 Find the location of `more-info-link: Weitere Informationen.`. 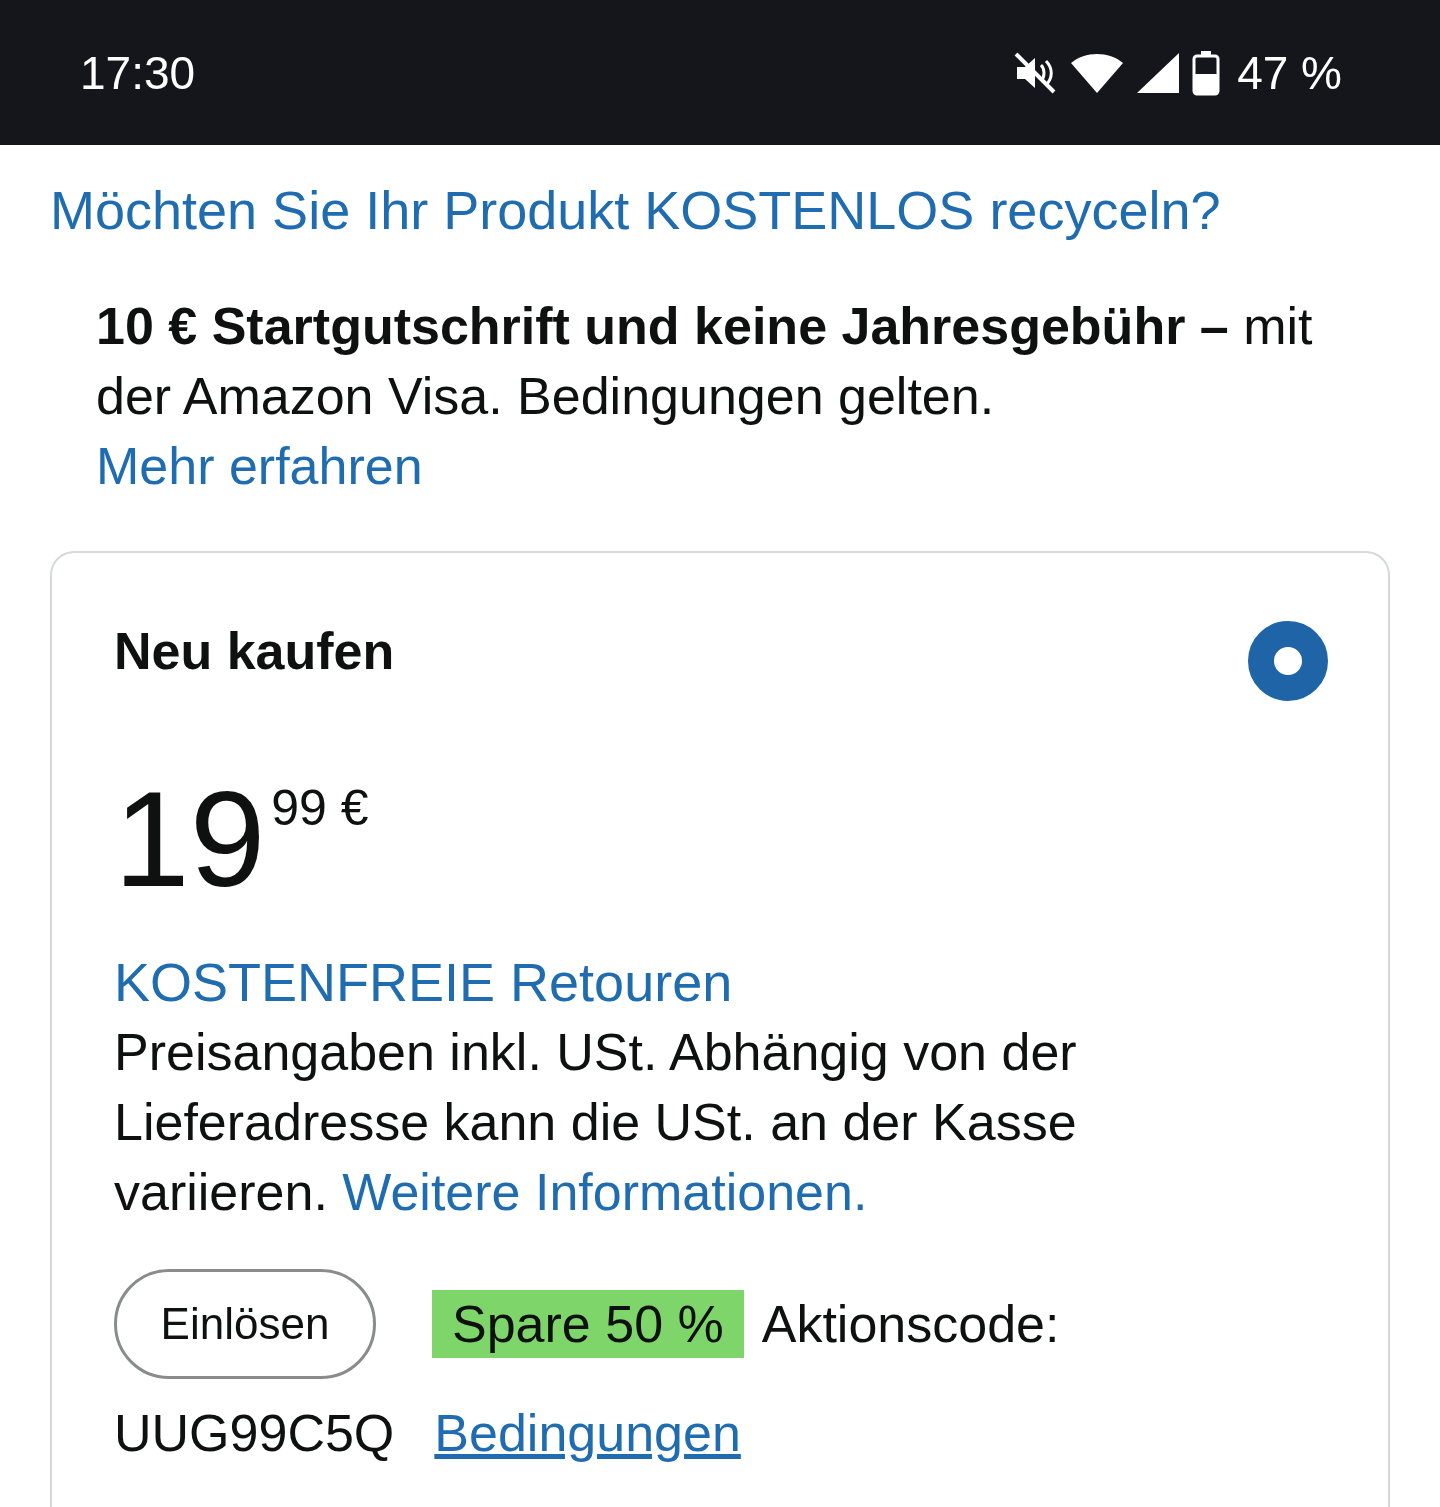

more-info-link: Weitere Informationen. is located at coordinates (605, 1192).